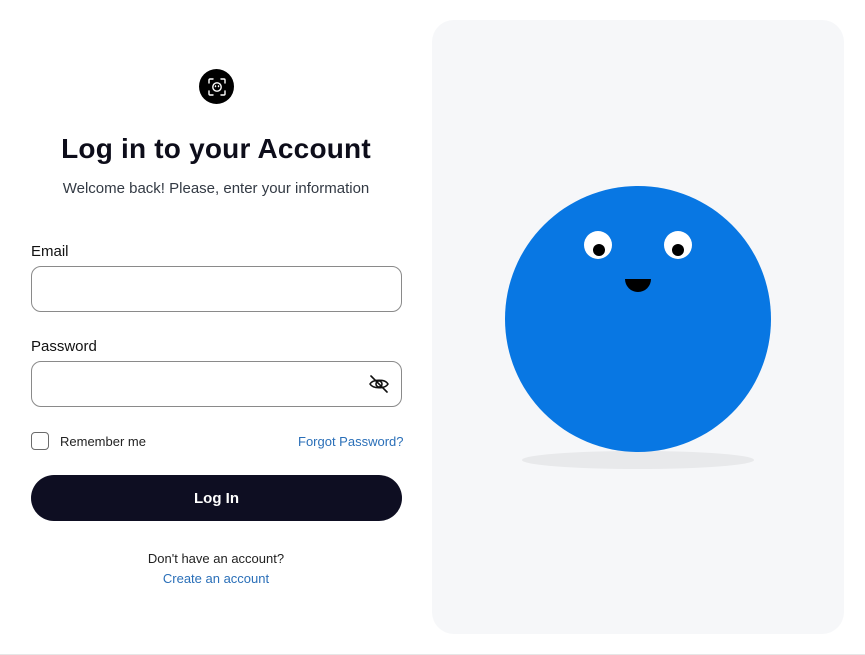  Describe the element at coordinates (379, 384) in the screenshot. I see `eye-off-icon` at that location.